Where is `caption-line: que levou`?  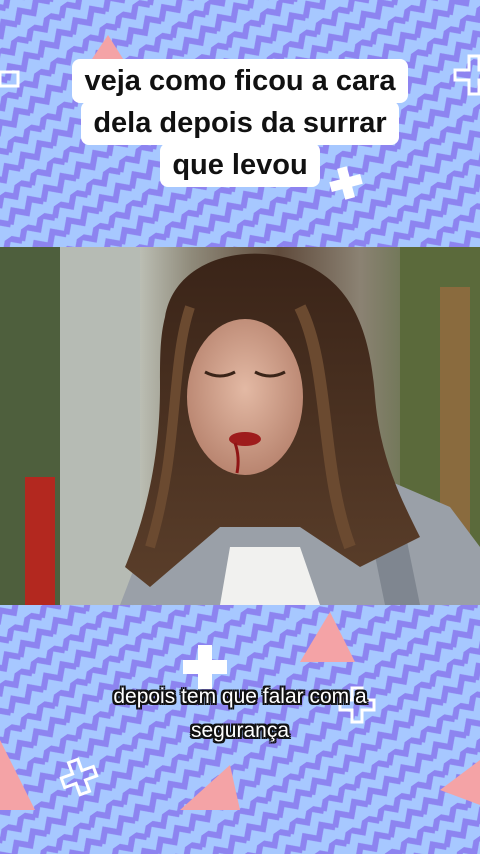
caption-line: que levou is located at coordinates (240, 165).